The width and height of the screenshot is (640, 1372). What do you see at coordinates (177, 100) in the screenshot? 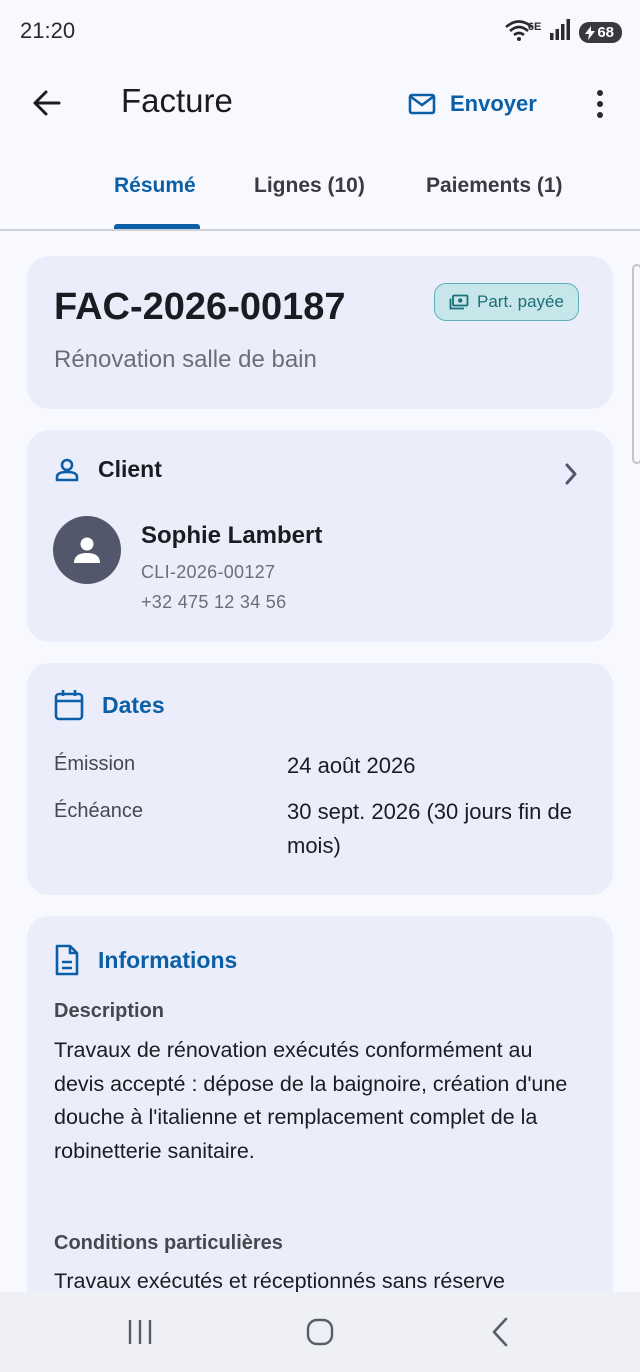
I see `page-title: Facture` at bounding box center [177, 100].